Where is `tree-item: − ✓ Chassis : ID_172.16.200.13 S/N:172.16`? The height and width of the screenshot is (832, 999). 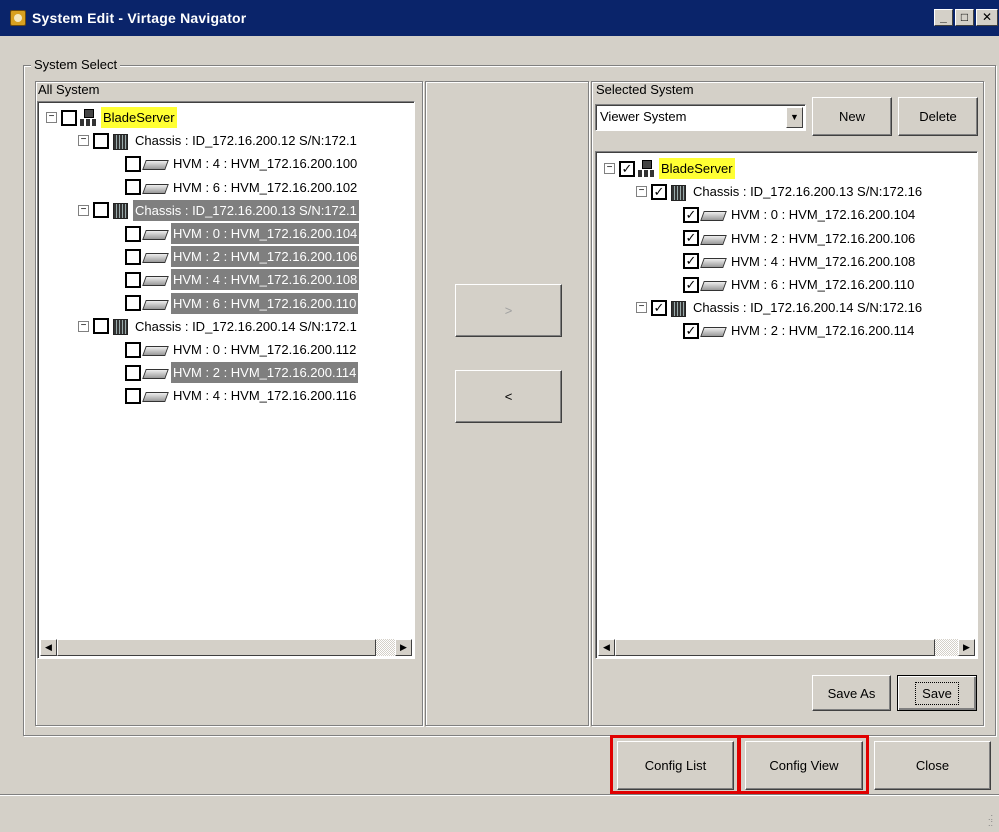 tree-item: − ✓ Chassis : ID_172.16.200.13 S/N:172.16 is located at coordinates (780, 191).